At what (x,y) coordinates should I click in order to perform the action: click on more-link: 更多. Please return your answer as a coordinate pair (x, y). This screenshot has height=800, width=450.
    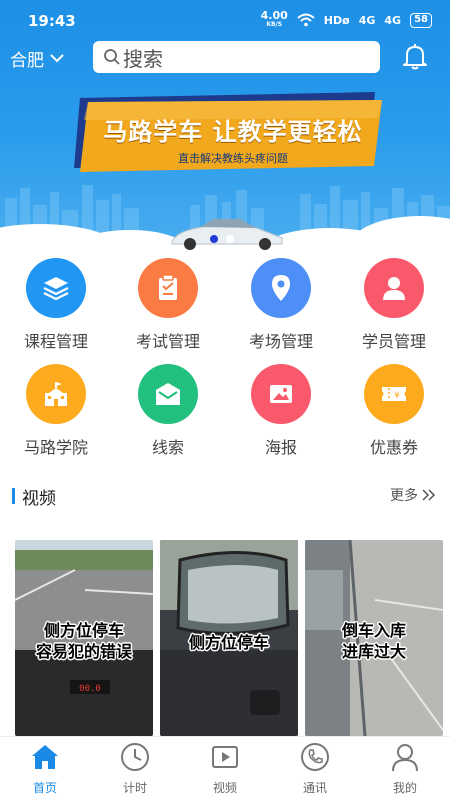
    Looking at the image, I should click on (413, 495).